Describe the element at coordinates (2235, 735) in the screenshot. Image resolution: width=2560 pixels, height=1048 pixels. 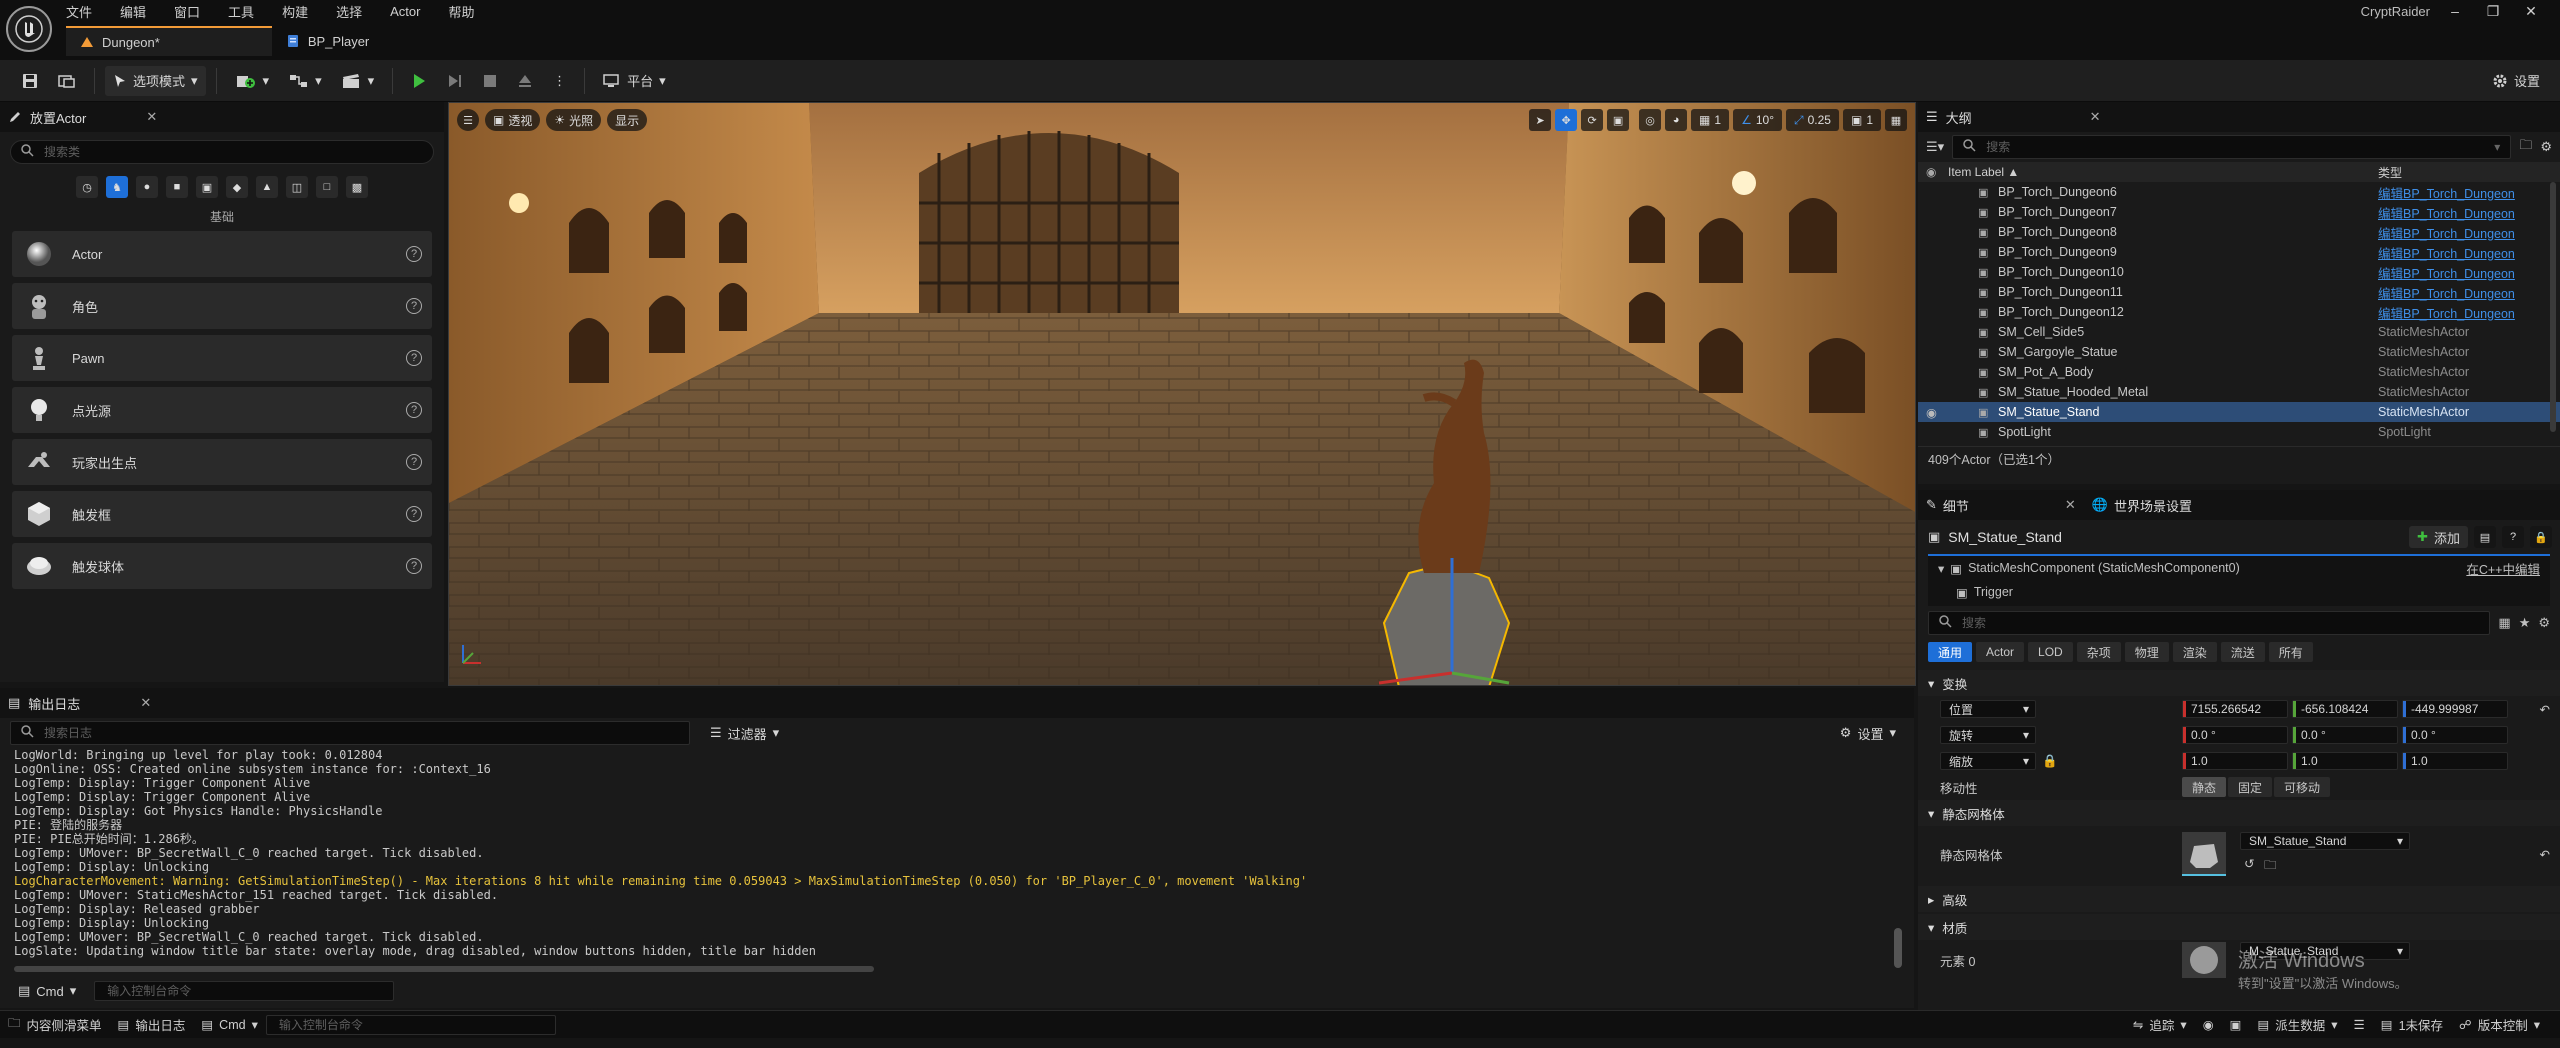
I see `rotation-x-field: 0.0 °` at that location.